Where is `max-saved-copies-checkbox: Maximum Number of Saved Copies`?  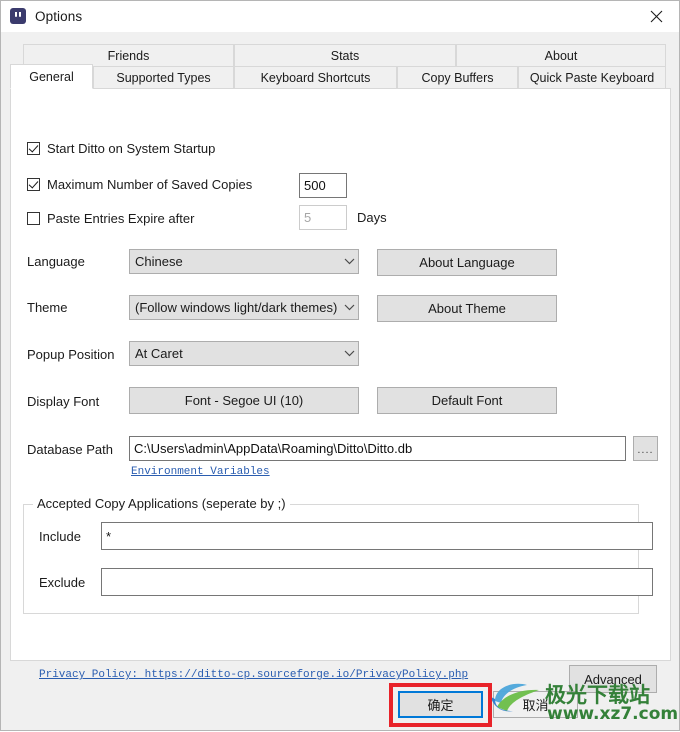
max-saved-copies-checkbox: Maximum Number of Saved Copies is located at coordinates (139, 184).